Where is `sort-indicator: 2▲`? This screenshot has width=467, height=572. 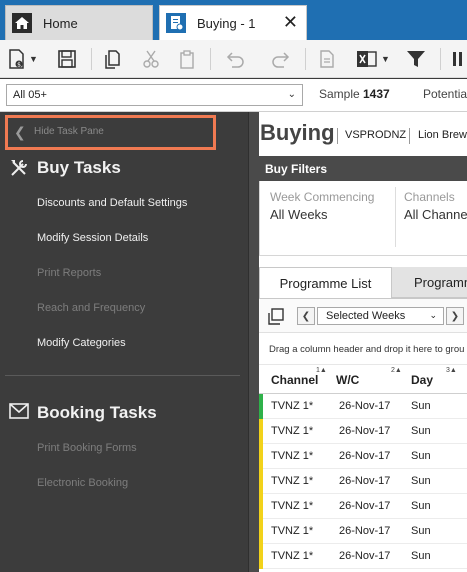 sort-indicator: 2▲ is located at coordinates (396, 370).